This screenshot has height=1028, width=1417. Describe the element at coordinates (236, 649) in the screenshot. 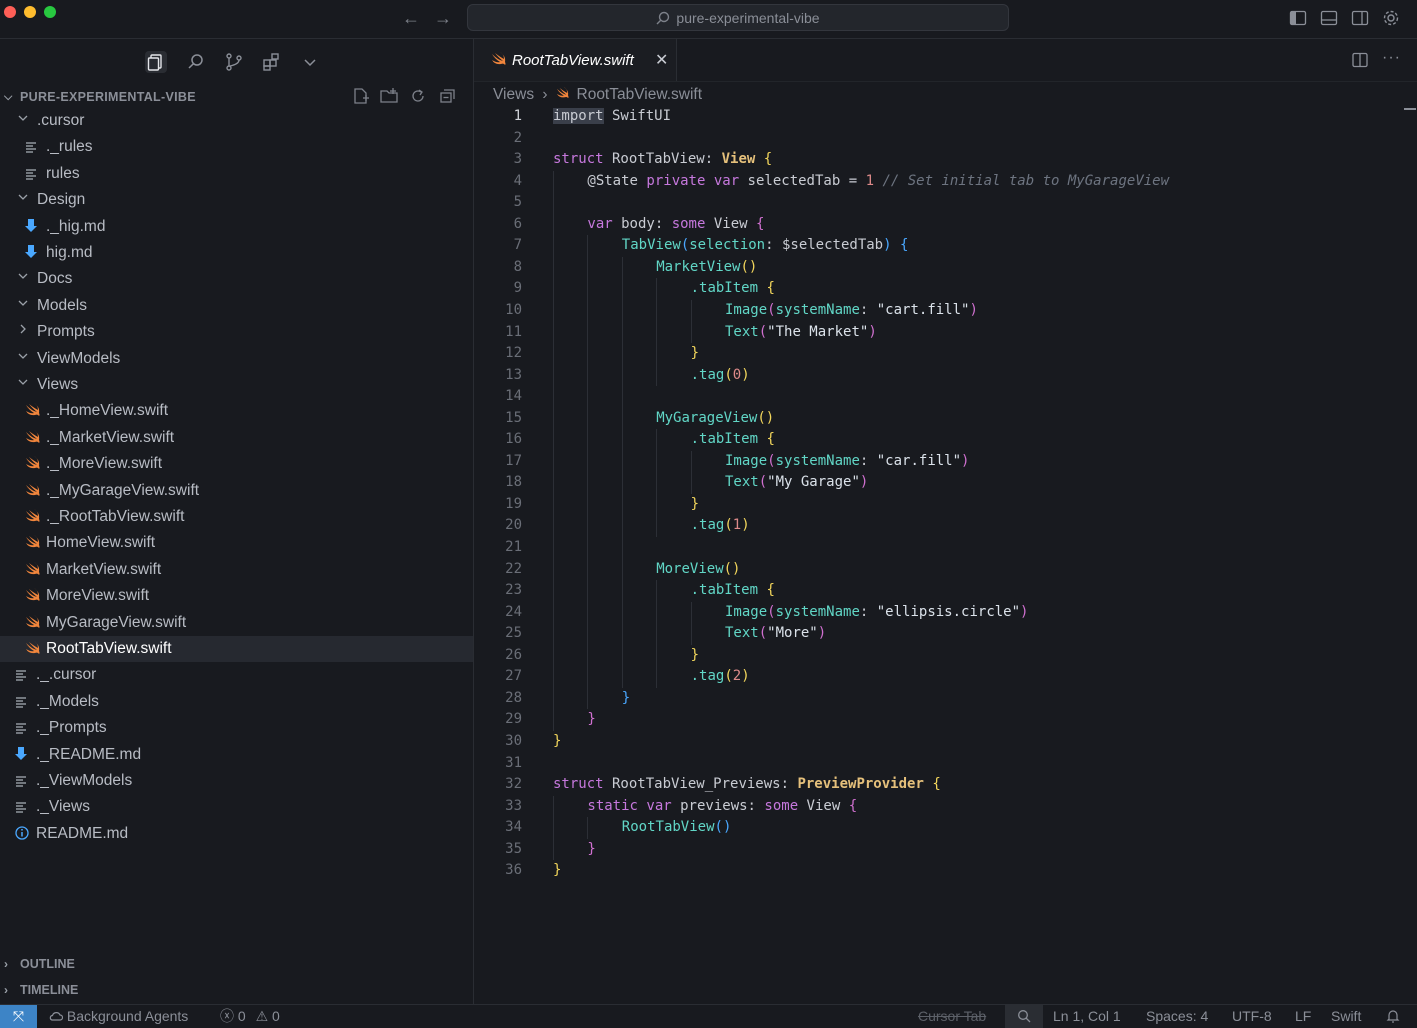

I see `tree-file: RootTabView.swift` at that location.